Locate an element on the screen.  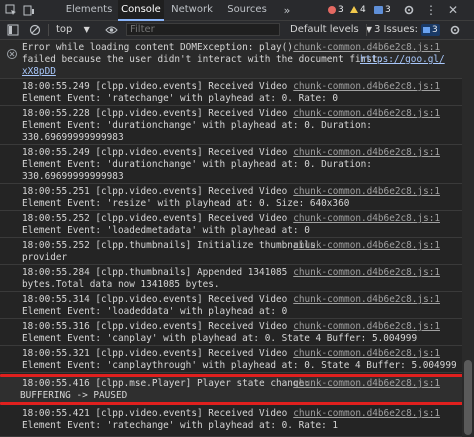
context-selector: top ▼ is located at coordinates (73, 30).